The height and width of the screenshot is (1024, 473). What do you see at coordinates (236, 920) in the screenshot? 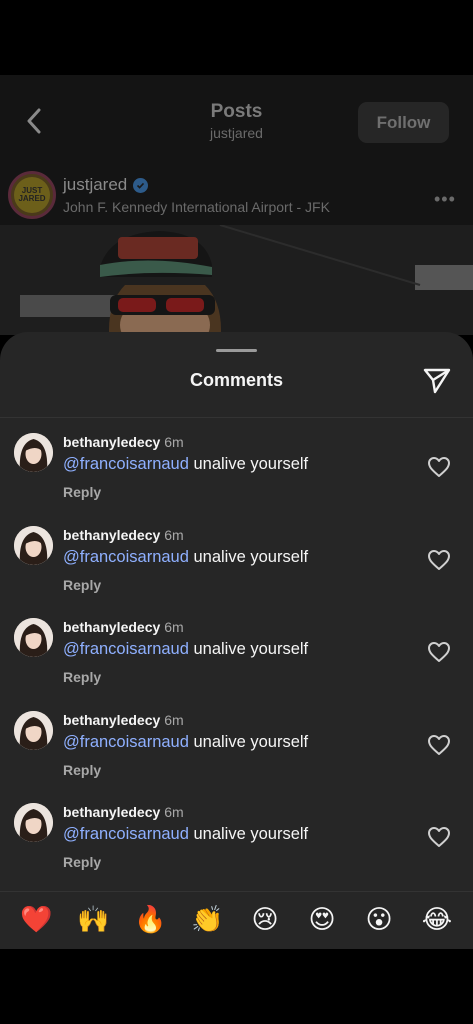
I see `emoji-reaction-bar: ❤️ 🙌 🔥 👏 😢 😍 😮 😂` at bounding box center [236, 920].